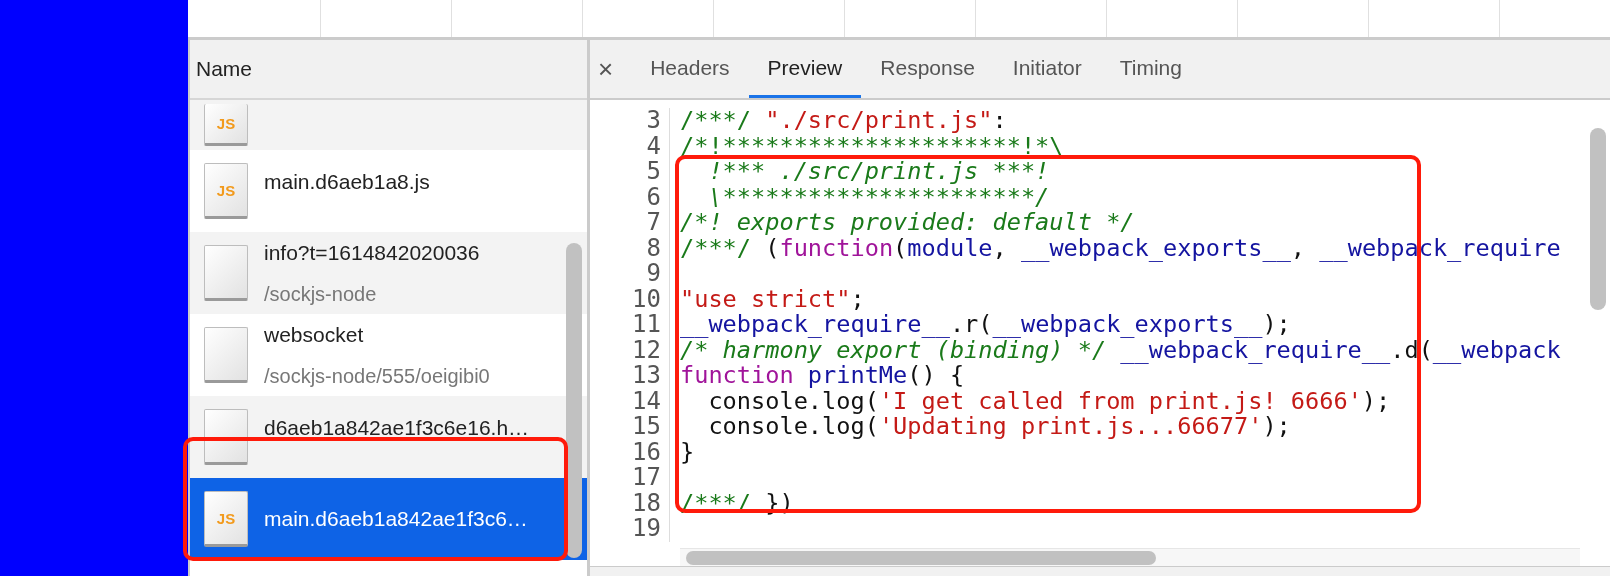  Describe the element at coordinates (630, 274) in the screenshot. I see `line-number: 9` at that location.